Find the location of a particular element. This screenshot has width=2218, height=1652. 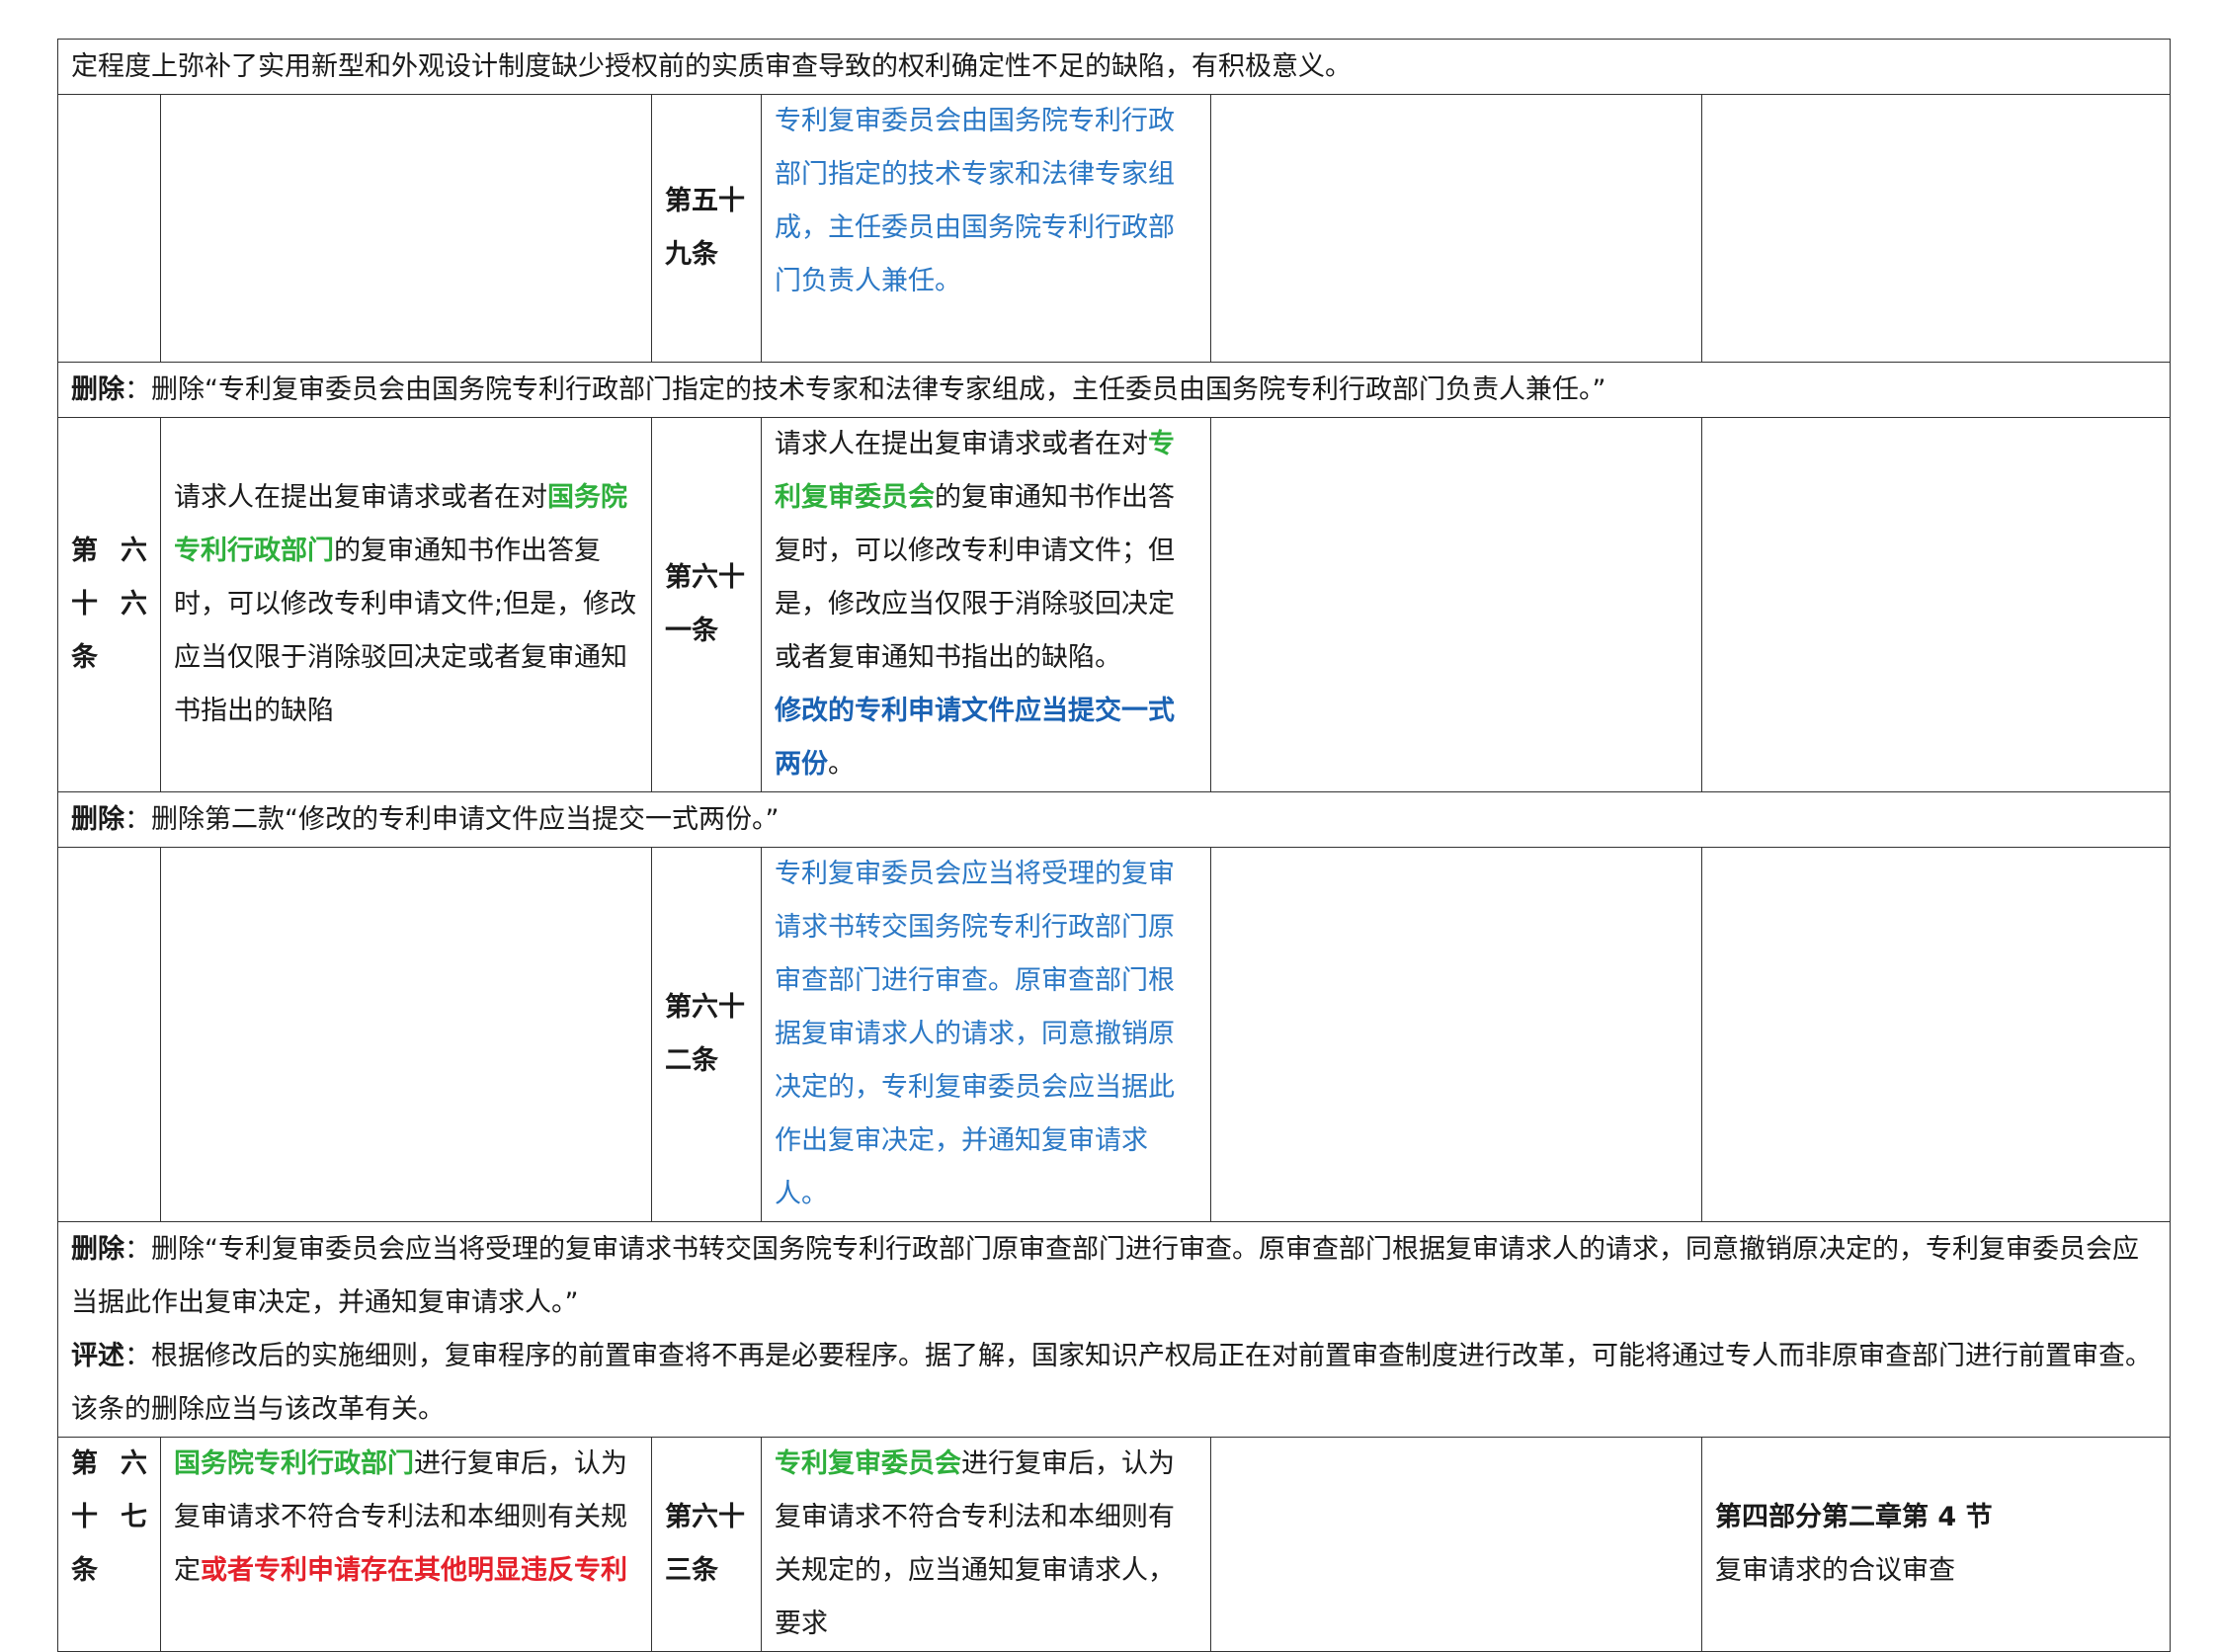

new-article-cell: 第五十 九条 is located at coordinates (706, 228).